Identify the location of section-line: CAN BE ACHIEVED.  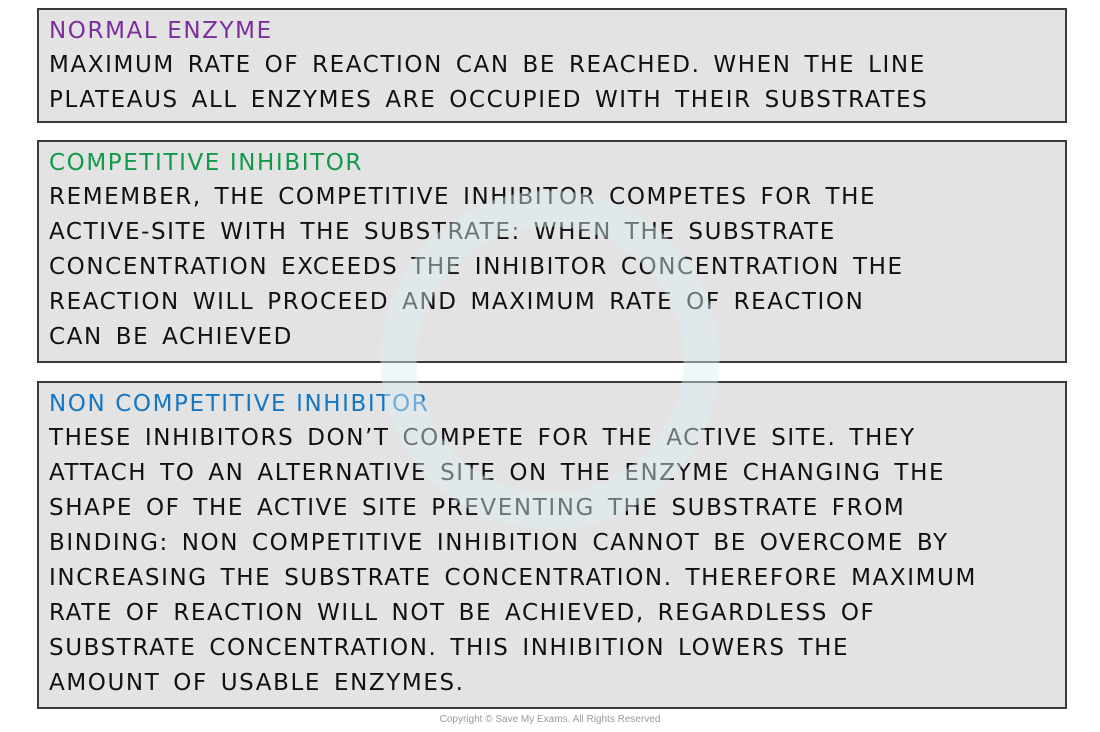
(171, 337).